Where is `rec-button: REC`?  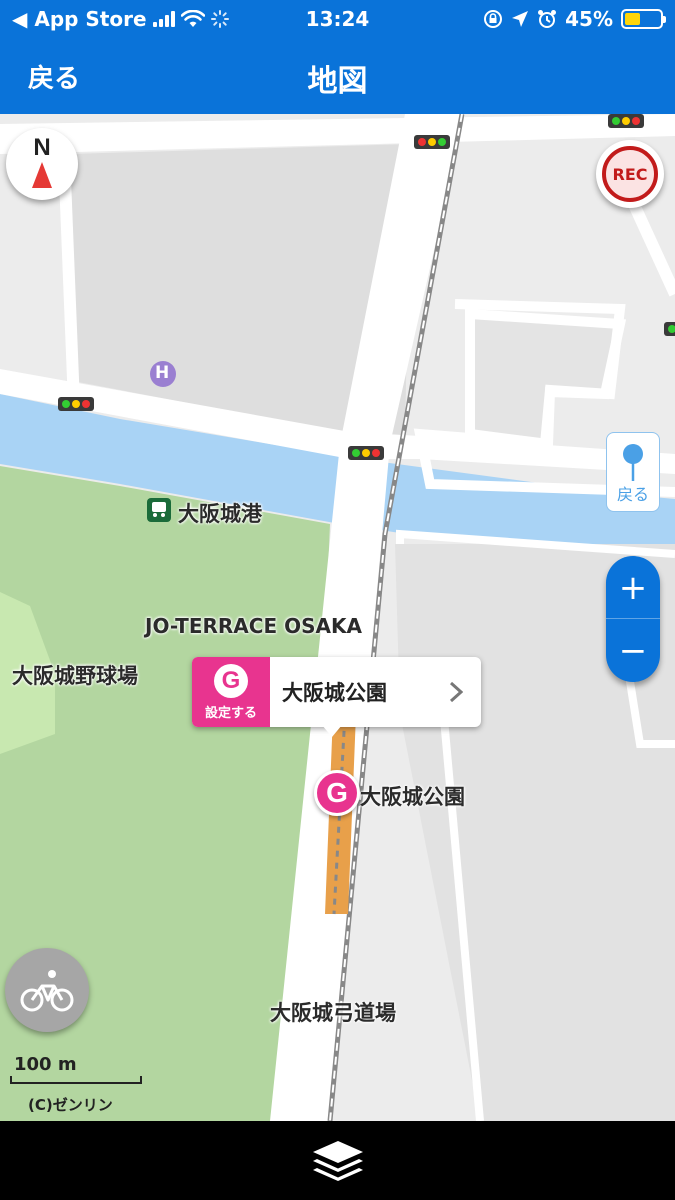 rec-button: REC is located at coordinates (630, 174).